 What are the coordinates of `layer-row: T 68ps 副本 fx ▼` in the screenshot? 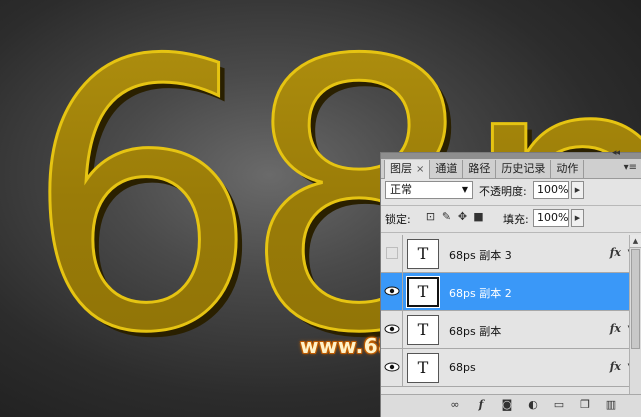 It's located at (505, 330).